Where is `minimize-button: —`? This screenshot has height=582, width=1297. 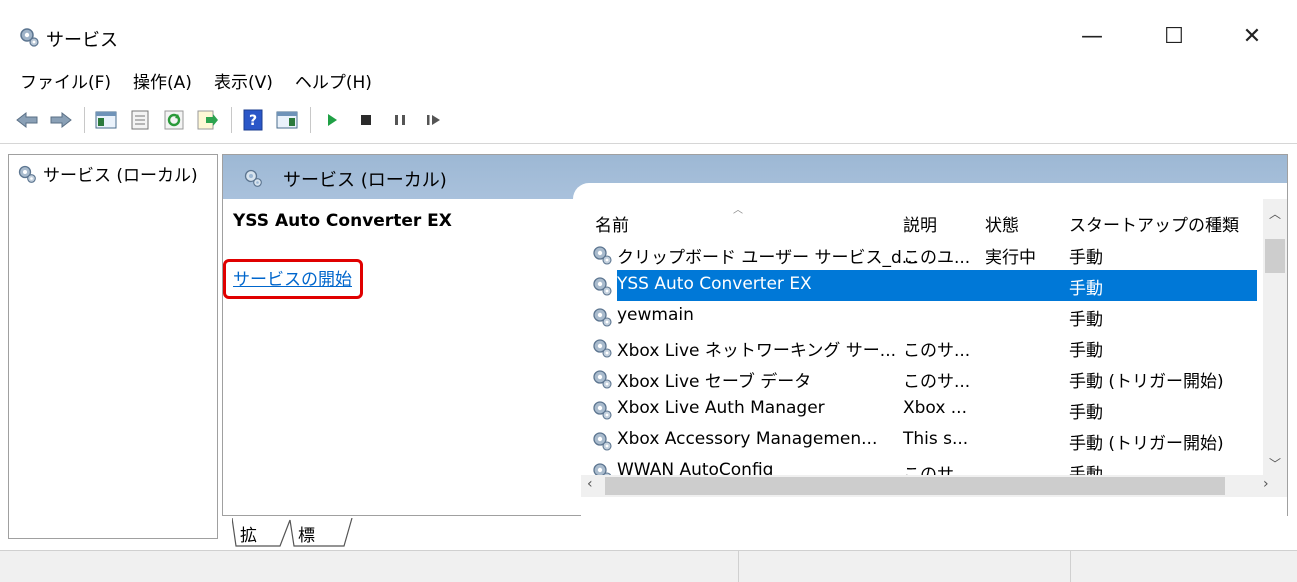 minimize-button: — is located at coordinates (1092, 36).